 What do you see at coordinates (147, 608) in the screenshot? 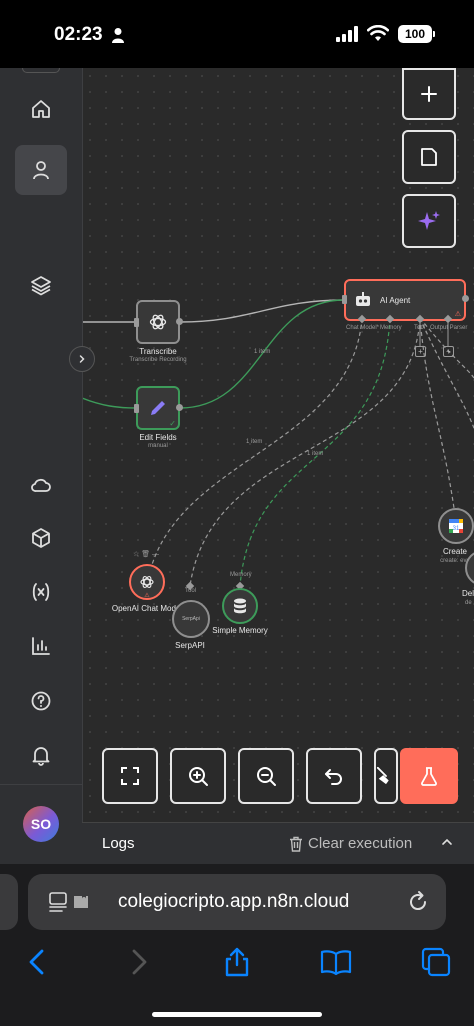
I see `openai-chat-model-label: OpenAI Chat Model` at bounding box center [147, 608].